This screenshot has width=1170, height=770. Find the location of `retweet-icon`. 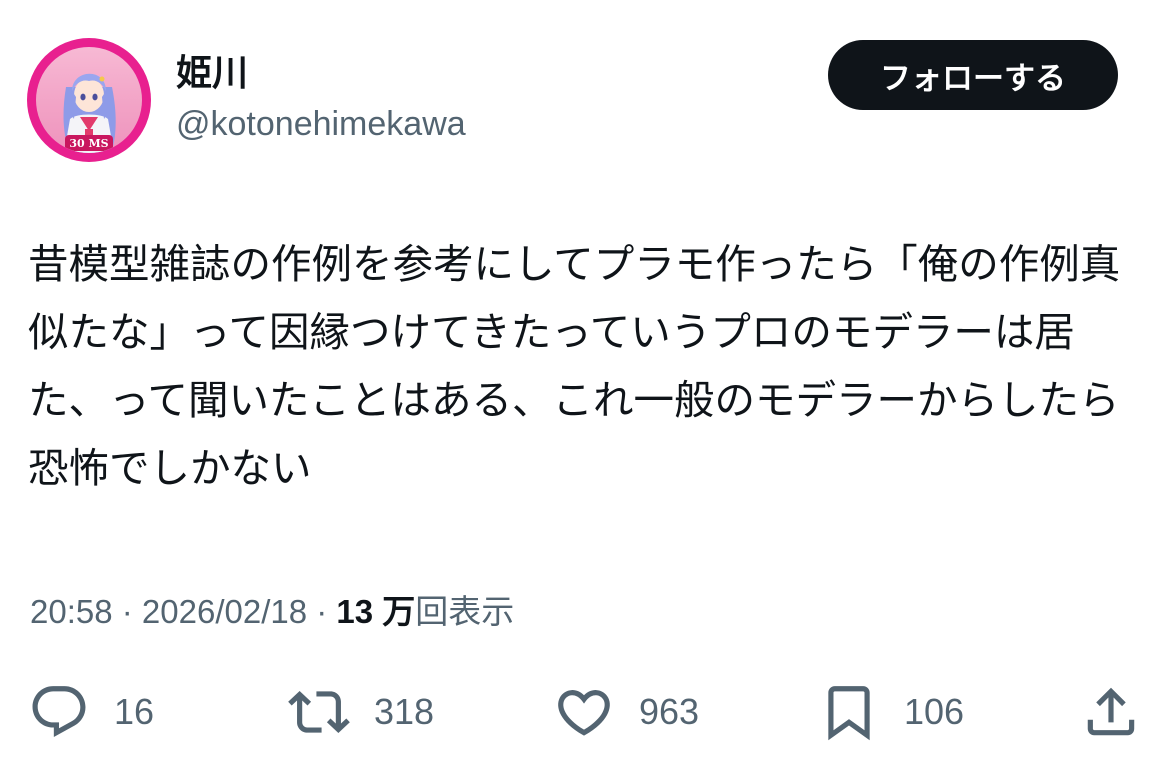

retweet-icon is located at coordinates (319, 712).